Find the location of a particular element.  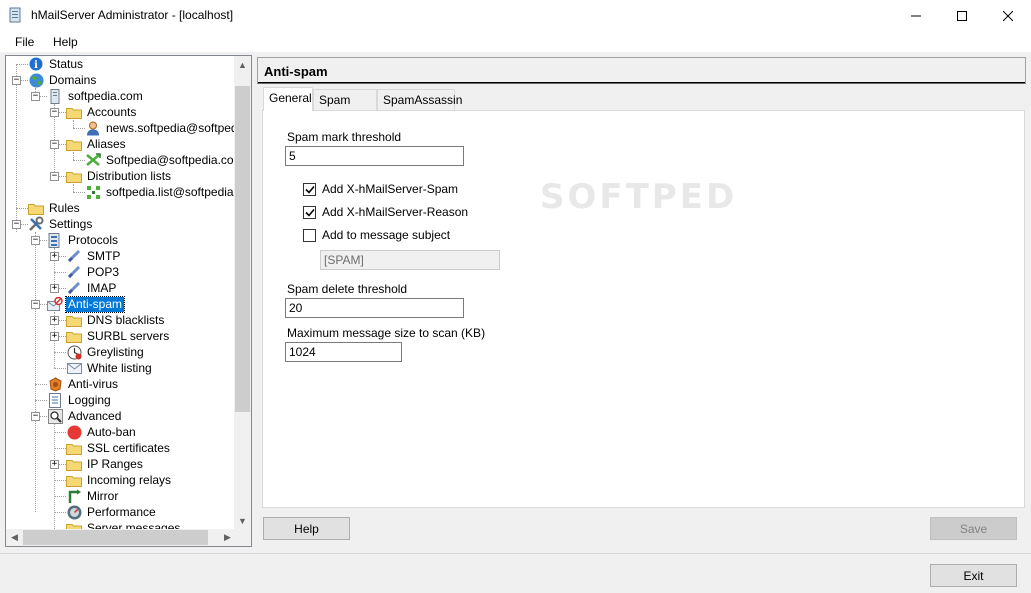

add-x-reason-label: Add X-hMailServer-Reason is located at coordinates (395, 212).